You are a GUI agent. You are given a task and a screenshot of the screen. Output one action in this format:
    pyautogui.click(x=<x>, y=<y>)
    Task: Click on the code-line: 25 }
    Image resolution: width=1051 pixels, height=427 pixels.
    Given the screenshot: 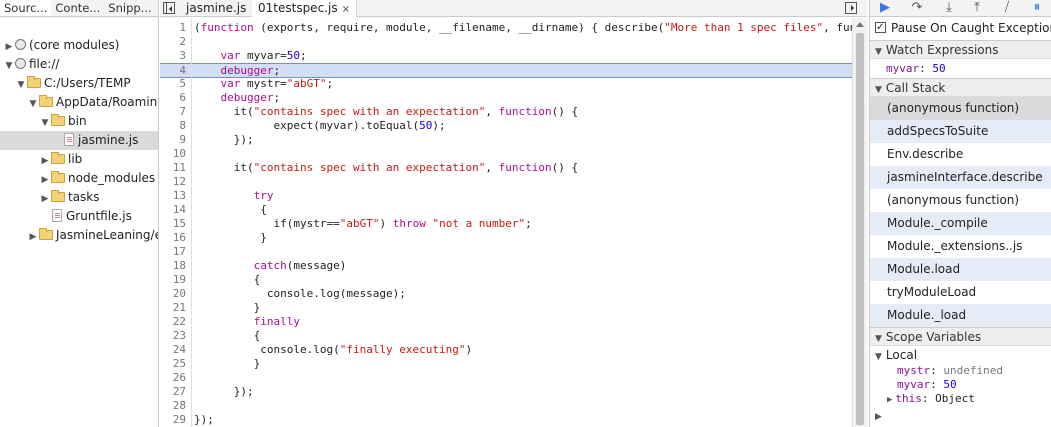 What is the action you would take?
    pyautogui.click(x=506, y=364)
    